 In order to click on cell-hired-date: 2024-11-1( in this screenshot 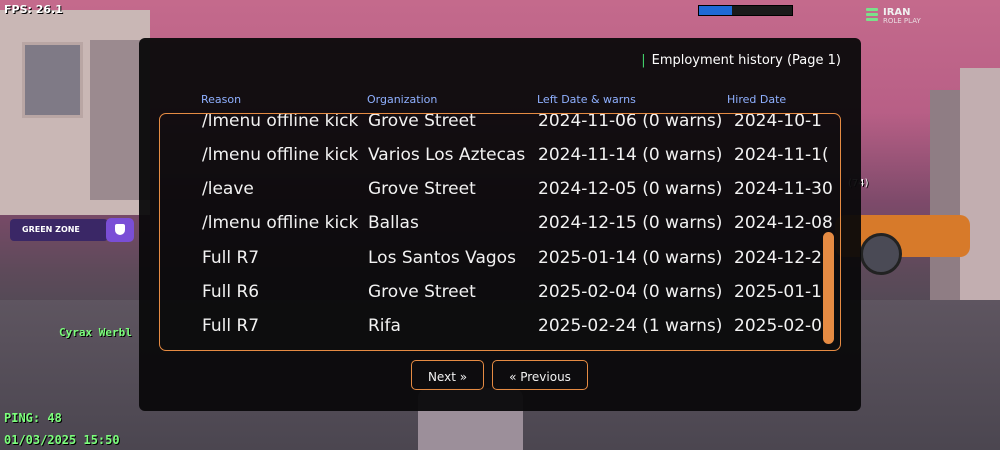, I will do `click(781, 155)`.